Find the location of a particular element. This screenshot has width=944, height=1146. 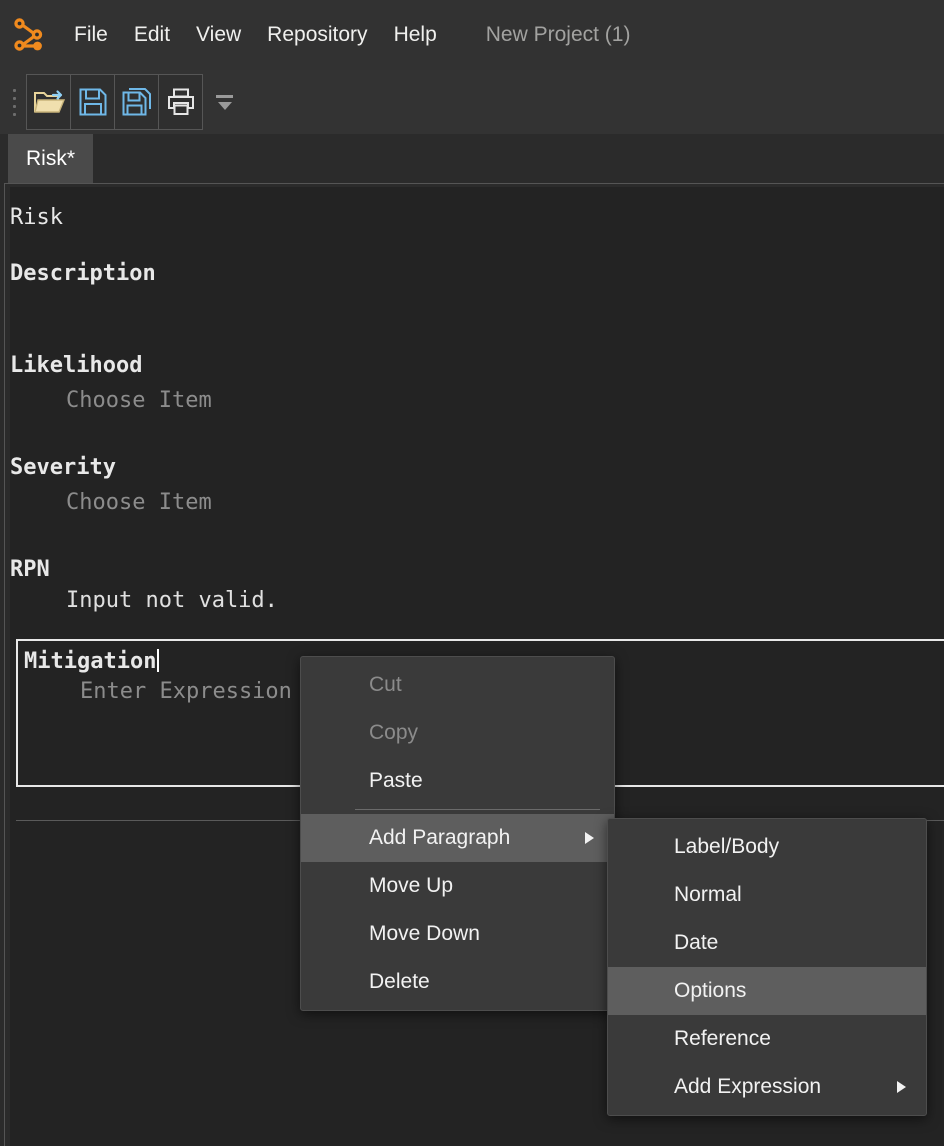

context-menu-item-copy-label: Copy is located at coordinates (394, 732).